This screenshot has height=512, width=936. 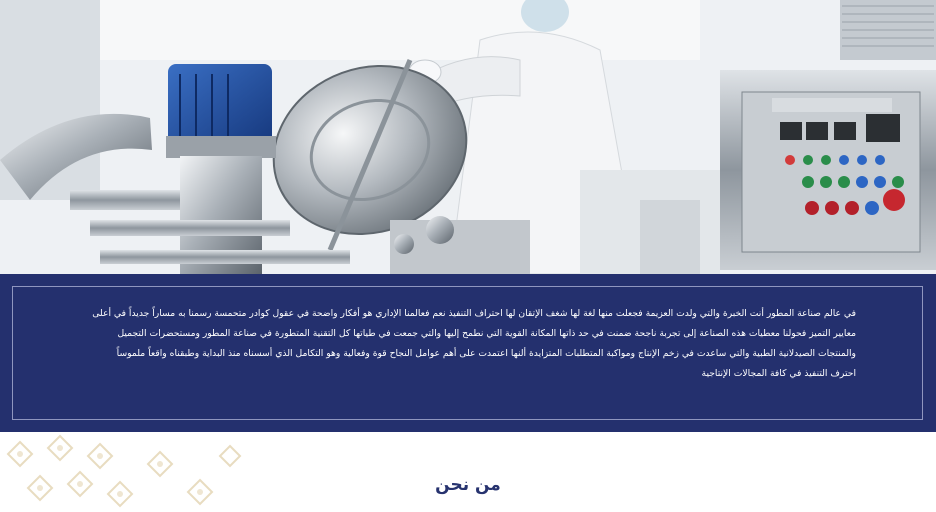 What do you see at coordinates (778, 373) in the screenshot?
I see `intro-line: احترف التنفيذ في كافة المجالات الإنتاجية` at bounding box center [778, 373].